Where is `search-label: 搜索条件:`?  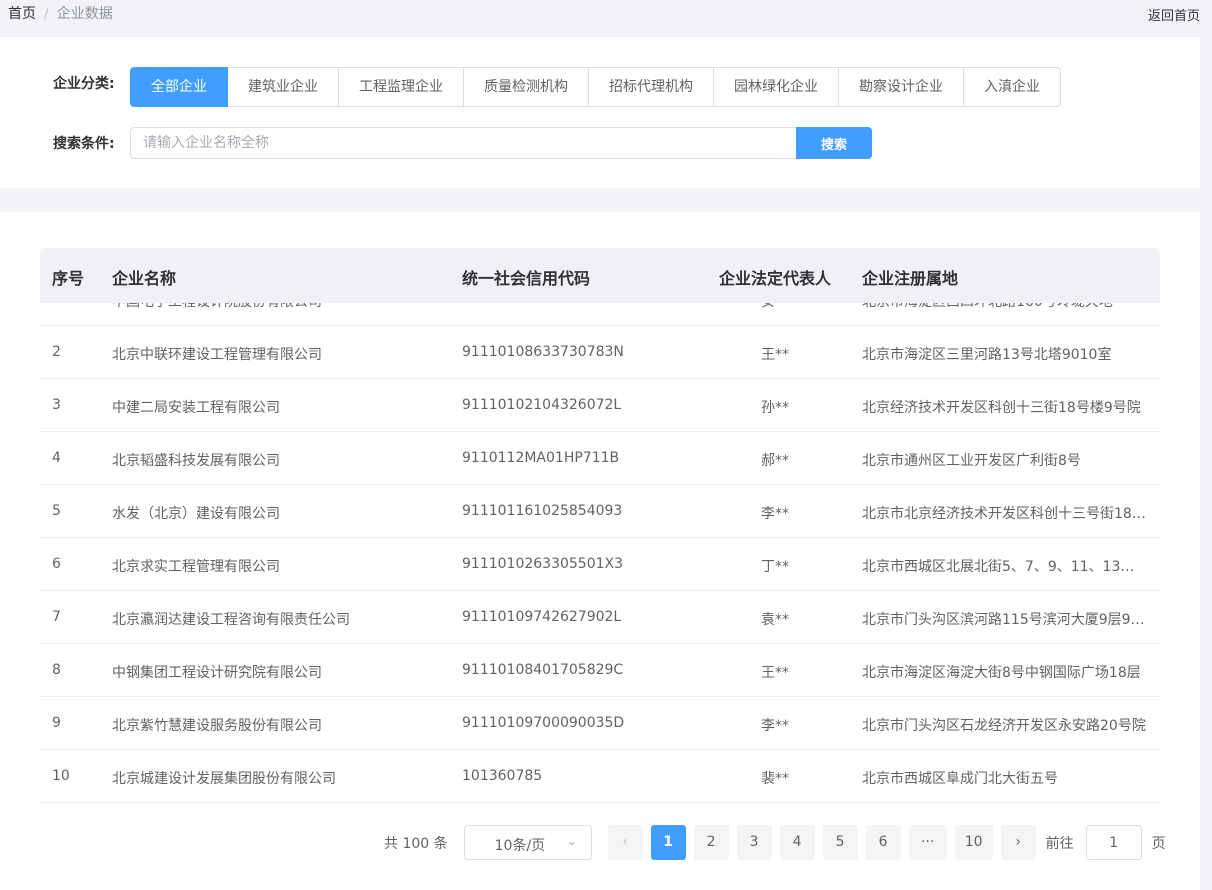
search-label: 搜索条件: is located at coordinates (84, 144).